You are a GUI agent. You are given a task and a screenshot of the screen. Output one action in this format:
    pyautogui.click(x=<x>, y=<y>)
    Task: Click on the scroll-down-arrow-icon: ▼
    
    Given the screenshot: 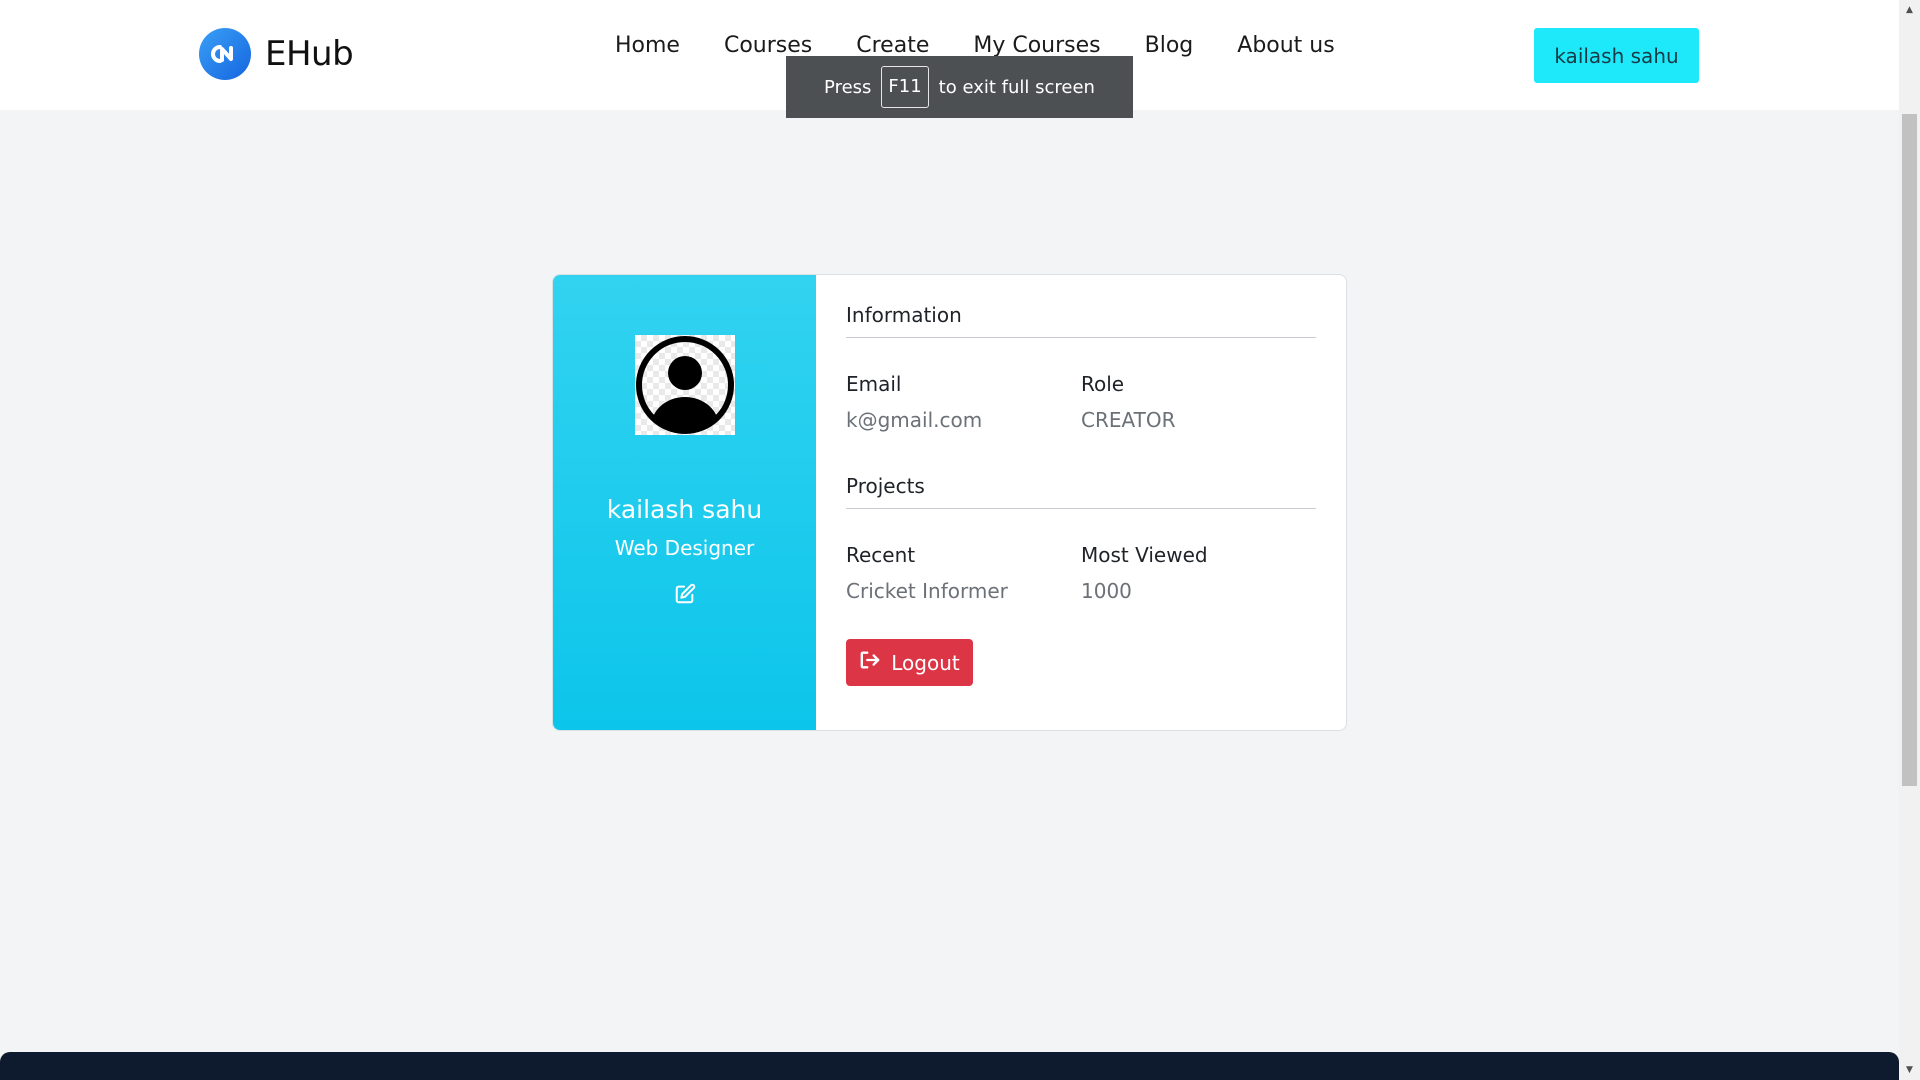 What is the action you would take?
    pyautogui.click(x=1909, y=1070)
    